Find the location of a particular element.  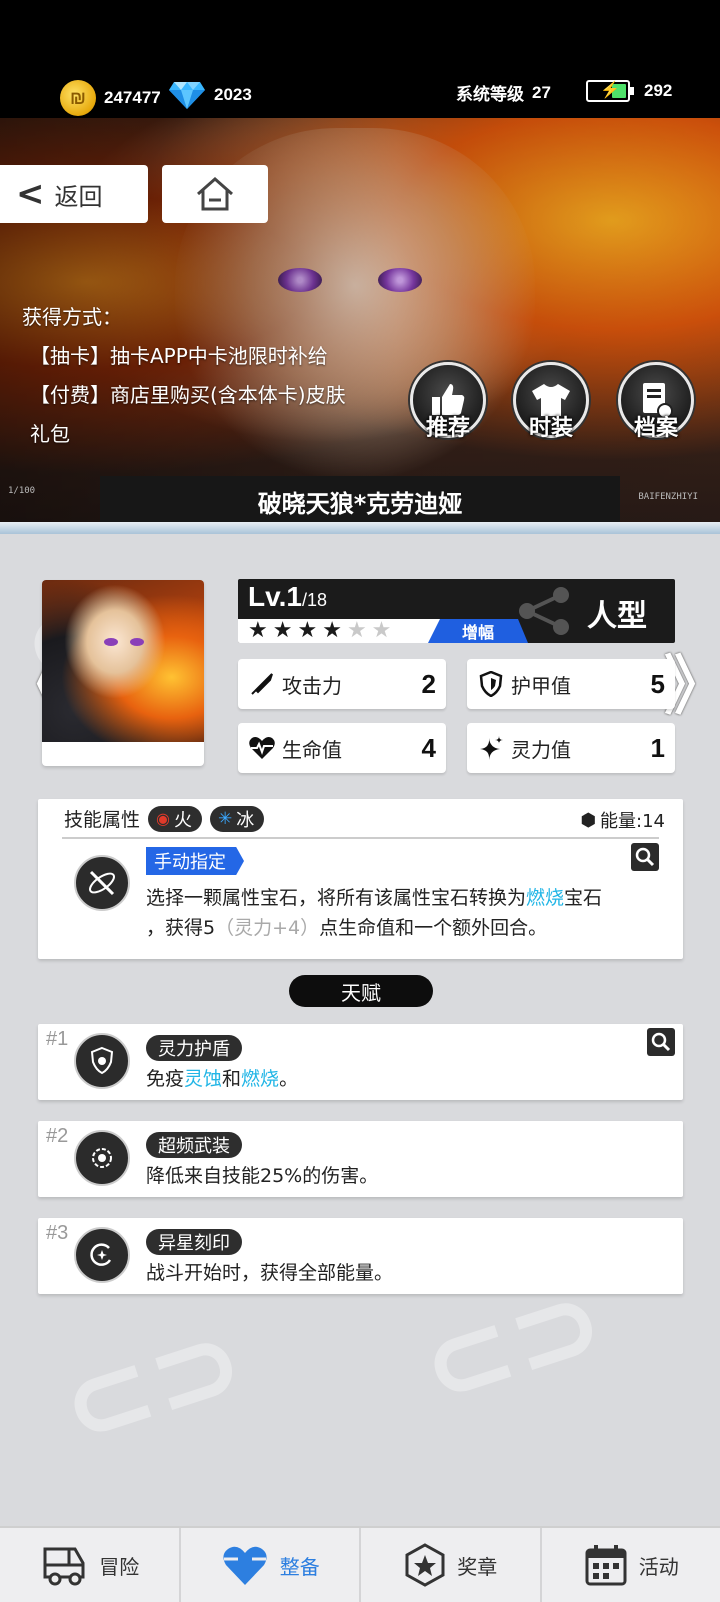

talent-name: 灵力护盾 is located at coordinates (194, 1048).